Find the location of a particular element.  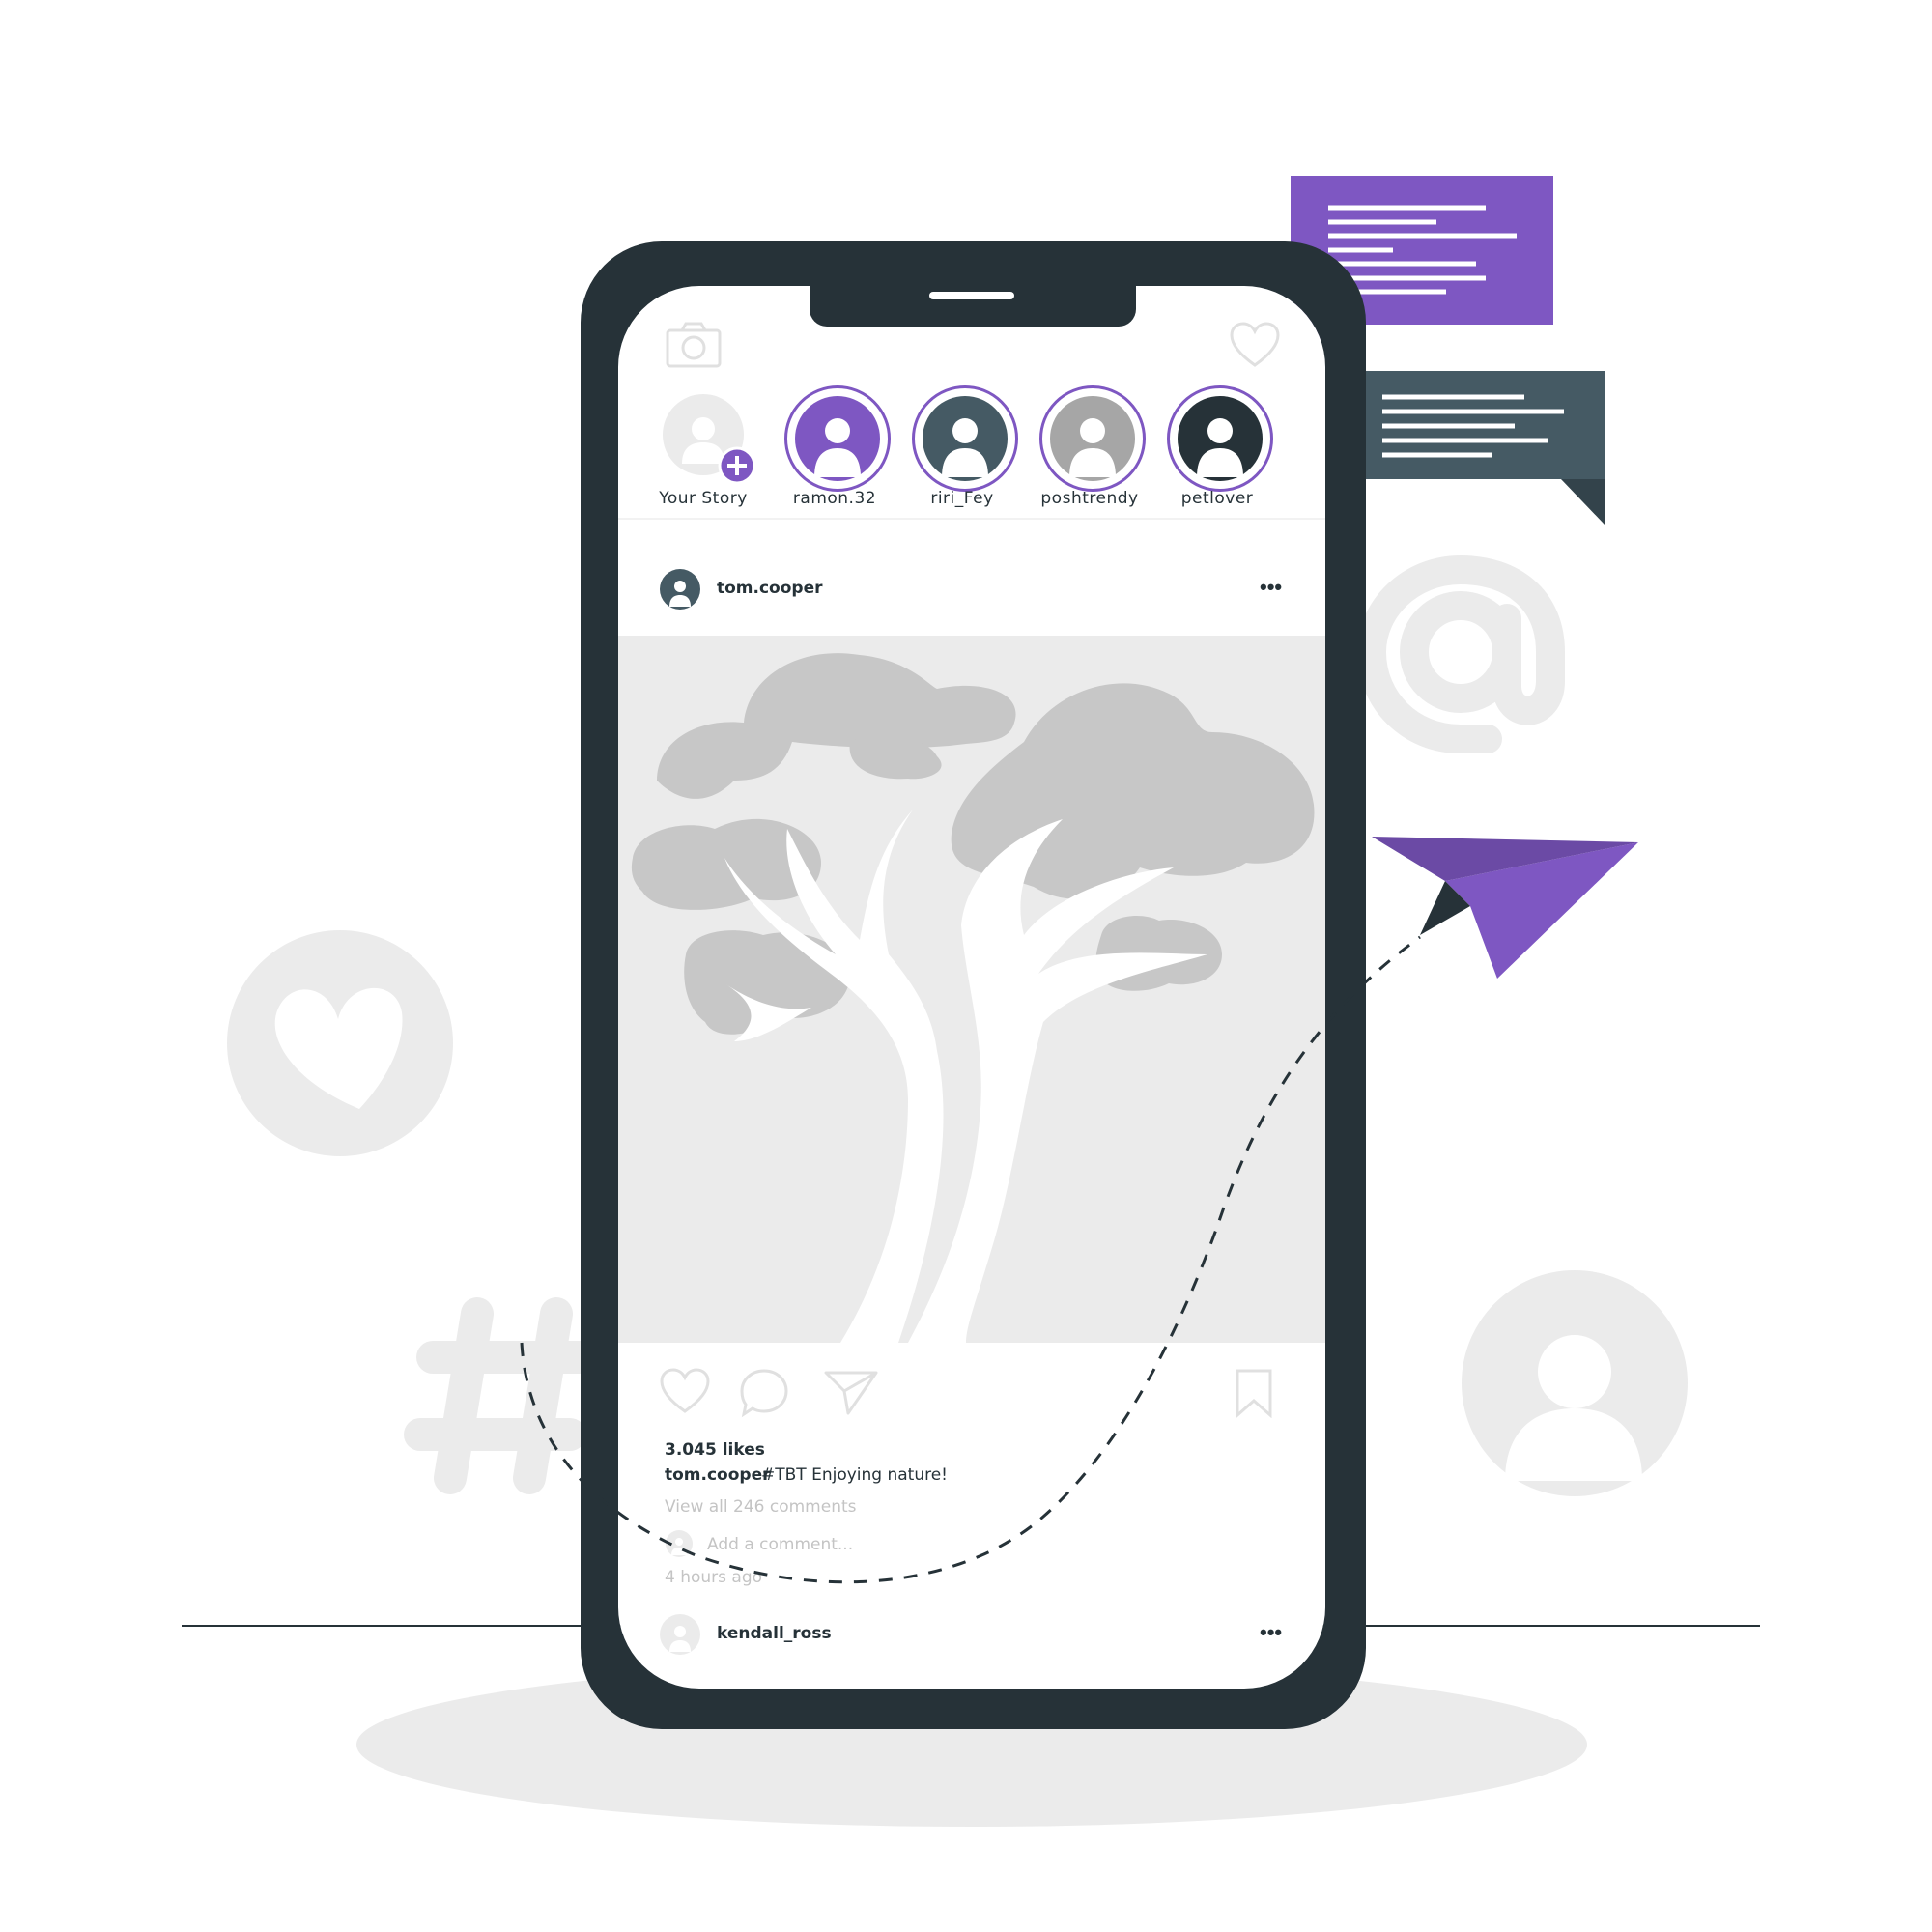

post-image is located at coordinates (971, 989).